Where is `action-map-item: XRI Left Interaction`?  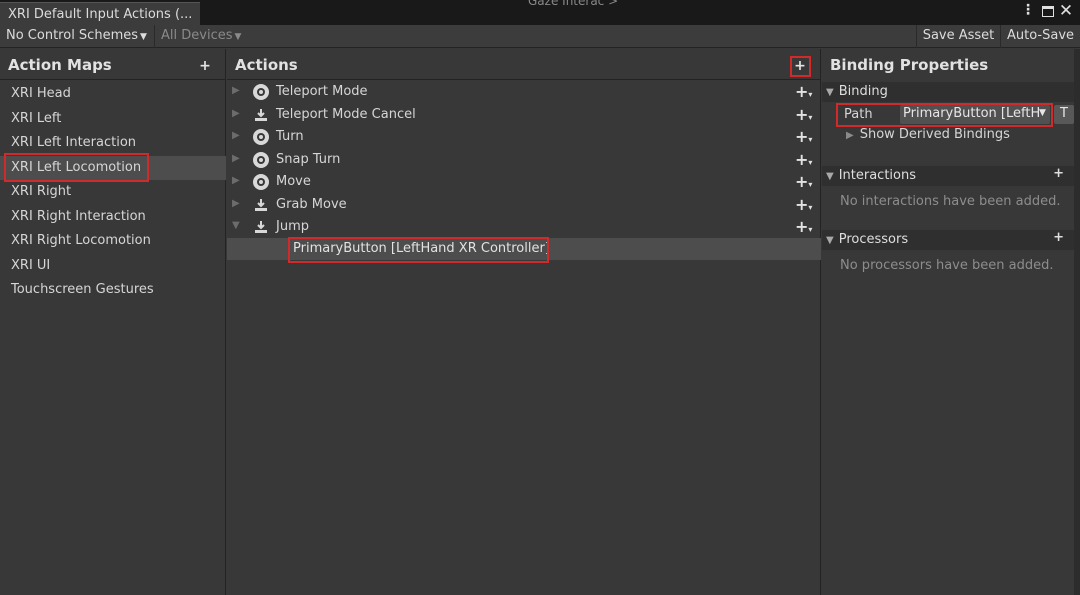
action-map-item: XRI Left Interaction is located at coordinates (113, 143).